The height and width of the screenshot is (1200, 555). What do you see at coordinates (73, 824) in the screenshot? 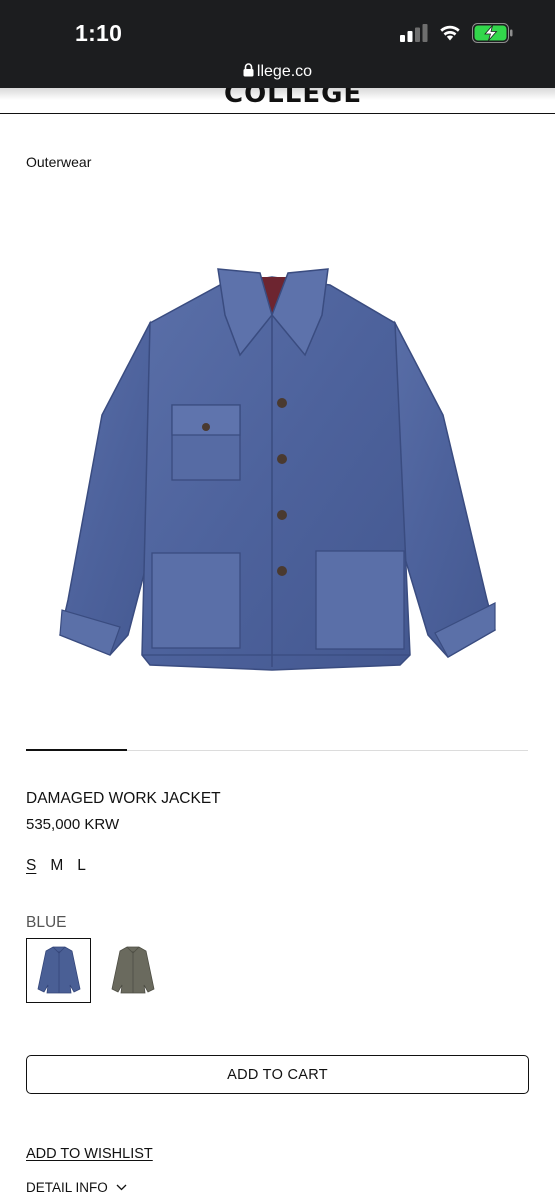
I see `product-price: 535,000 KRW` at bounding box center [73, 824].